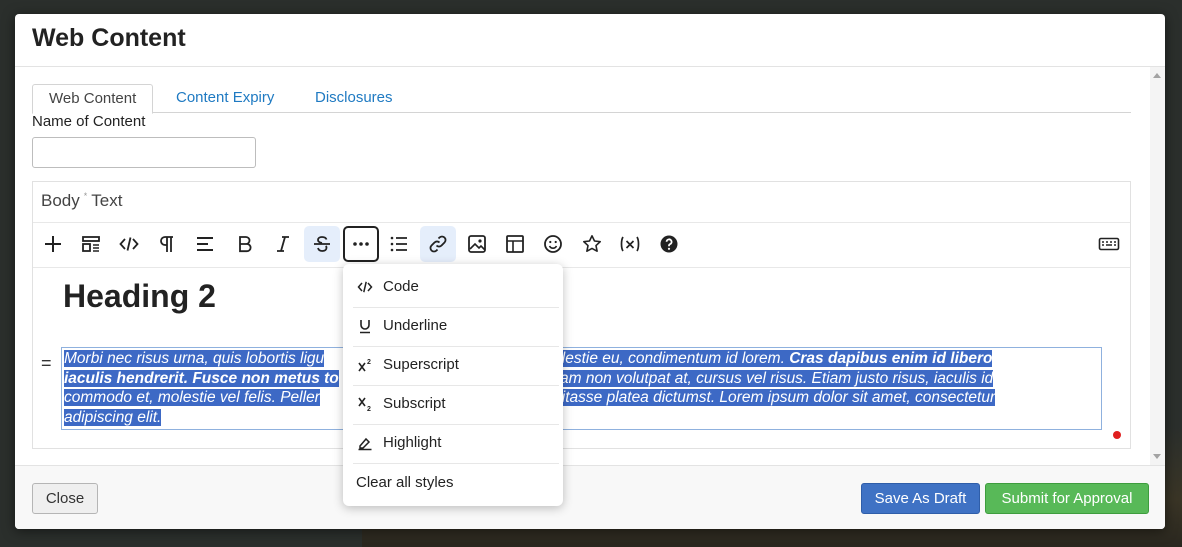  I want to click on menu-item-clear-all-styles-label: Clear all styles, so click(405, 482).